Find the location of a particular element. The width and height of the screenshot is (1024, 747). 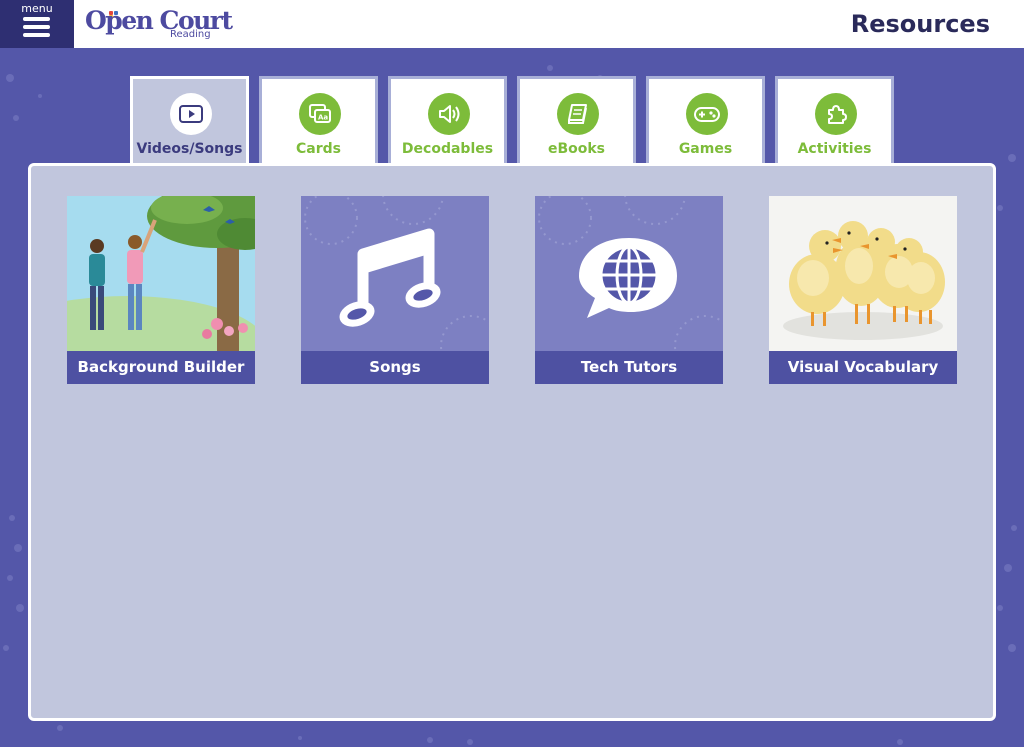

speaker-icon is located at coordinates (449, 114).